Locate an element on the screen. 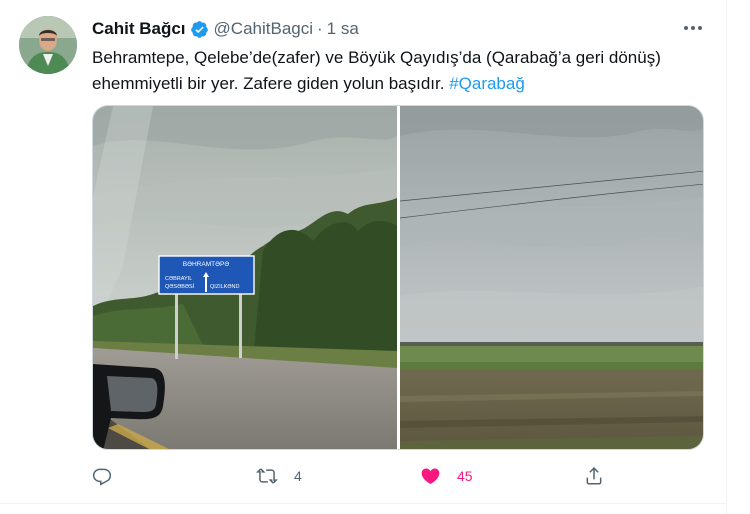  page-margin is located at coordinates (738, 257).